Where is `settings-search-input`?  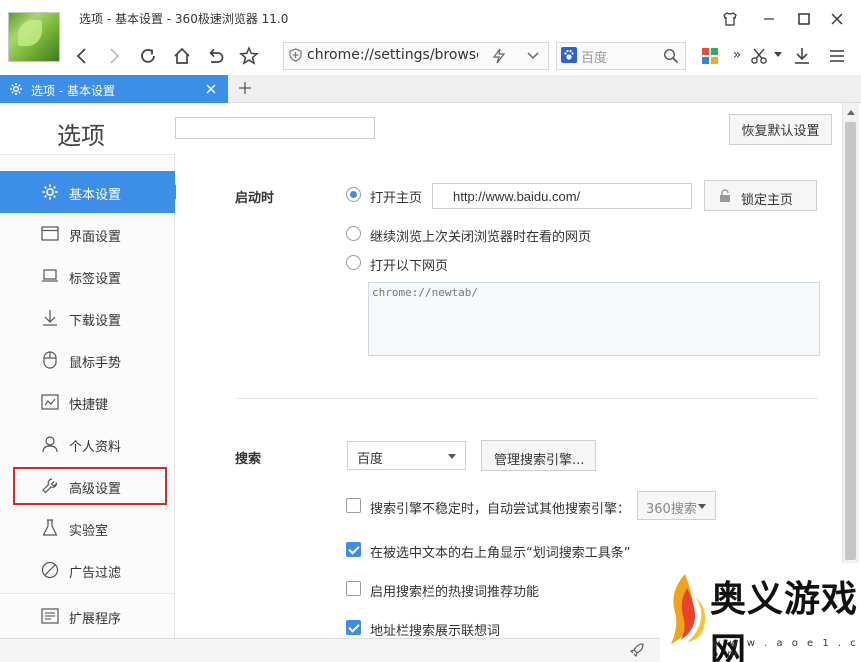
settings-search-input is located at coordinates (275, 128).